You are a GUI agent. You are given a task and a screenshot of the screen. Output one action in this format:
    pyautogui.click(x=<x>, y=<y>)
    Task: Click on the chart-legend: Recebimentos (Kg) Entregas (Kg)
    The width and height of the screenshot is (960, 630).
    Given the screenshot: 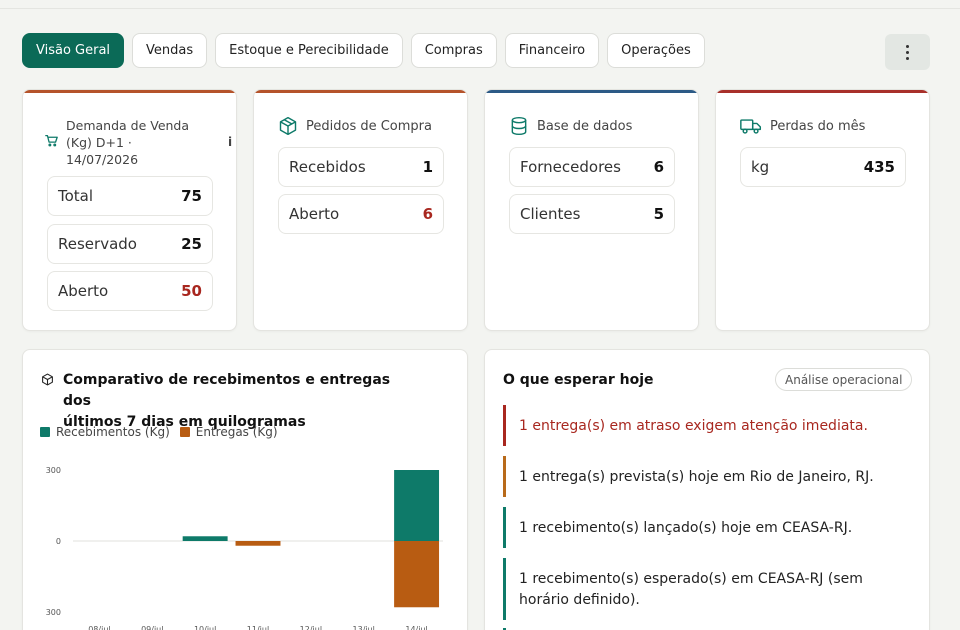 What is the action you would take?
    pyautogui.click(x=159, y=432)
    